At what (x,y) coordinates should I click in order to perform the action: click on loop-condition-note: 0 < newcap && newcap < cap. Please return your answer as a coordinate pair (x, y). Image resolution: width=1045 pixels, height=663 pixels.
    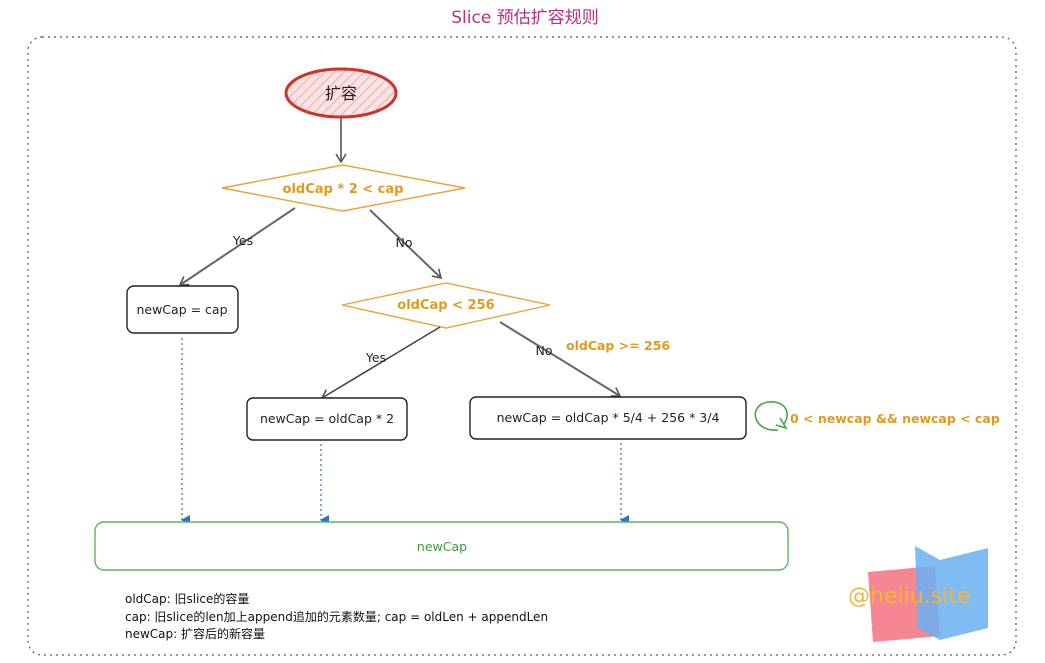
    Looking at the image, I should click on (895, 418).